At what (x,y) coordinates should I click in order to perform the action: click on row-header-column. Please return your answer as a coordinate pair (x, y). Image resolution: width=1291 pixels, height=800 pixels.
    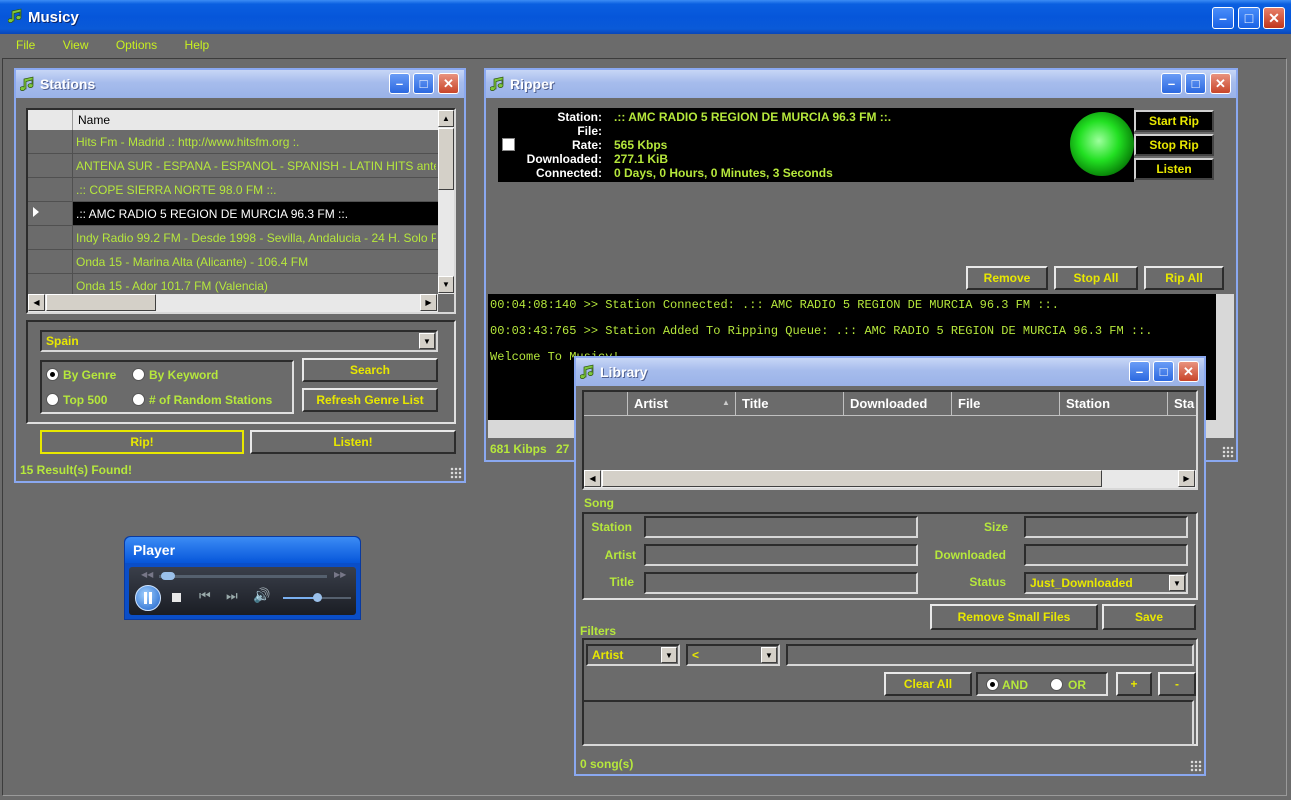
    Looking at the image, I should click on (606, 404).